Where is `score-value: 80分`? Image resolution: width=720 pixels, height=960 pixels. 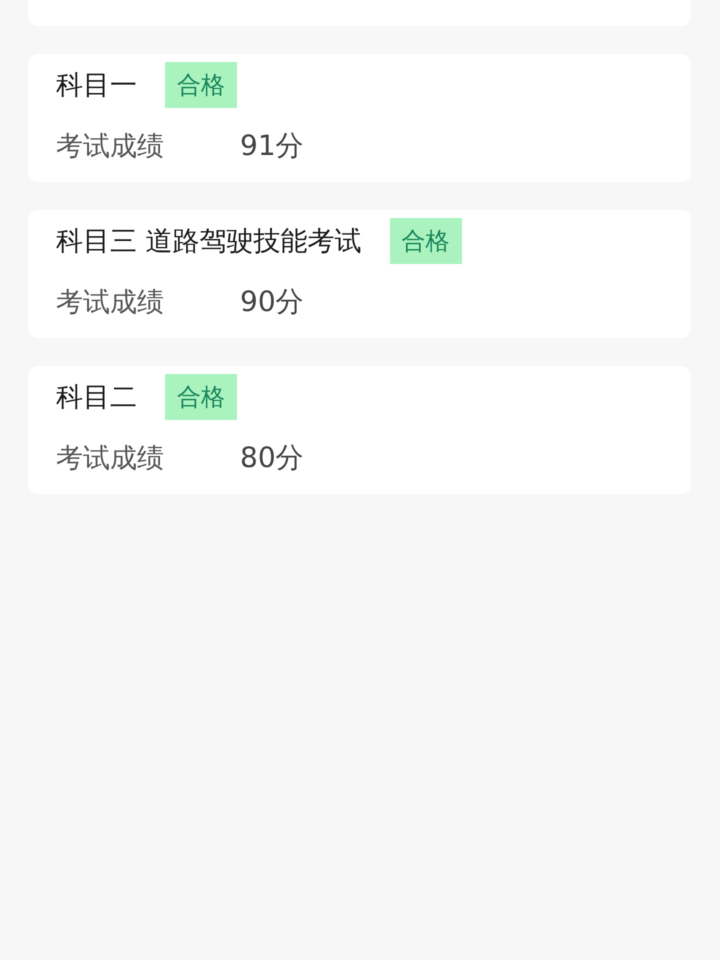
score-value: 80分 is located at coordinates (272, 458).